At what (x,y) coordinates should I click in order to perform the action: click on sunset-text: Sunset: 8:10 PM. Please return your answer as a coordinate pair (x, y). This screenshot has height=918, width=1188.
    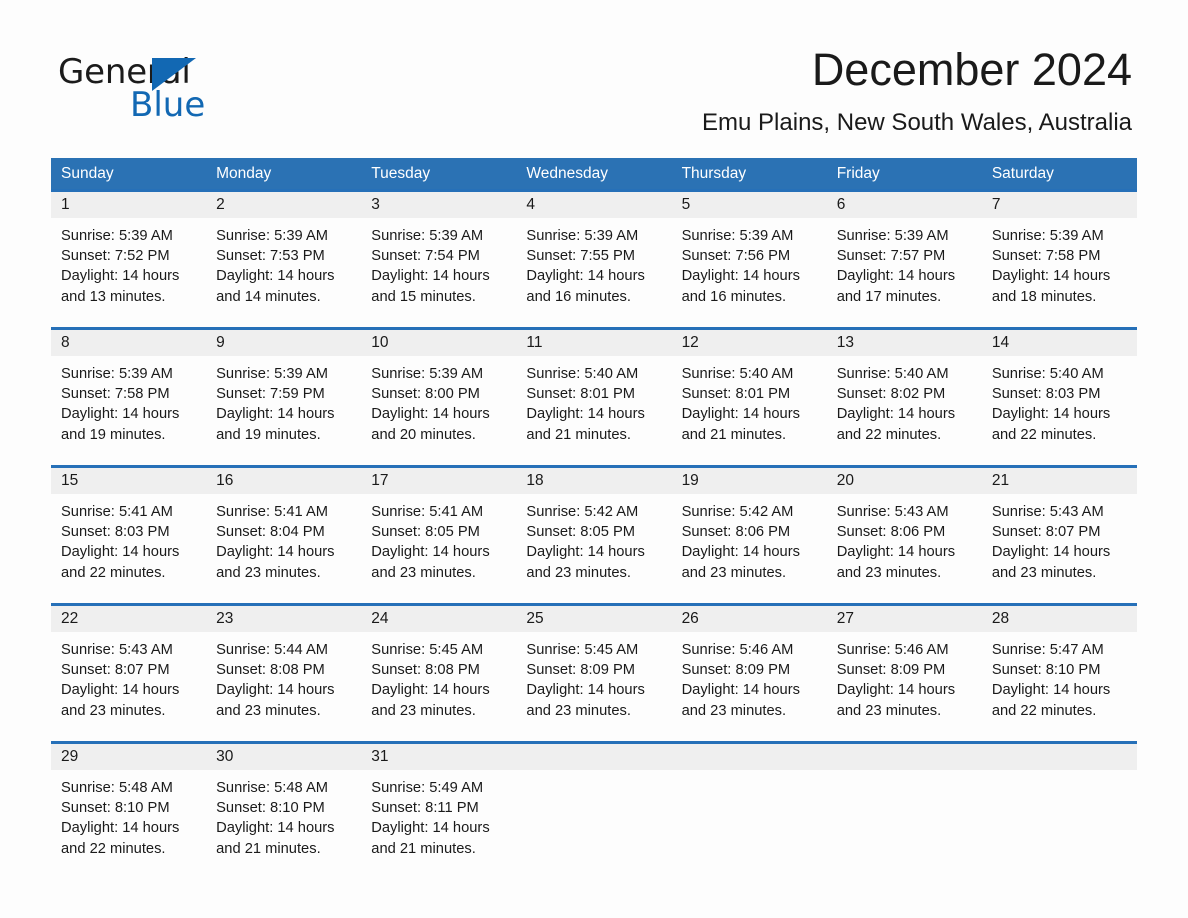
    Looking at the image, I should click on (270, 808).